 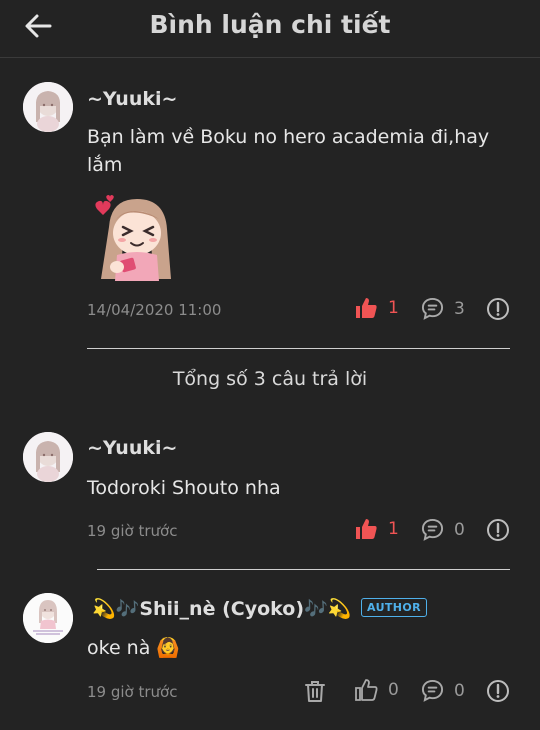 I want to click on reply-button: 3, so click(x=443, y=308).